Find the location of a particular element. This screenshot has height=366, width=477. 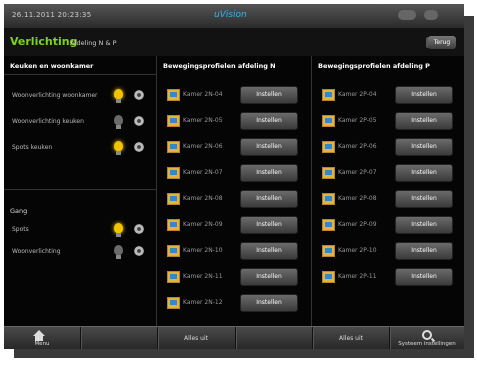

room-row: Kamer 2N-04 Instellen is located at coordinates (234, 95).